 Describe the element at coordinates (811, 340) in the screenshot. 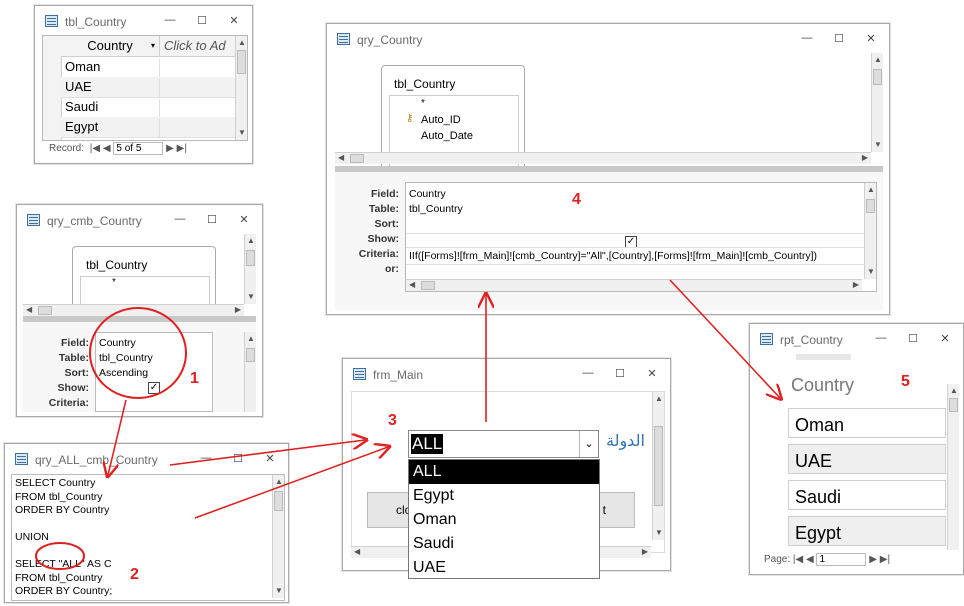

I see `window-title: rpt_Country` at that location.